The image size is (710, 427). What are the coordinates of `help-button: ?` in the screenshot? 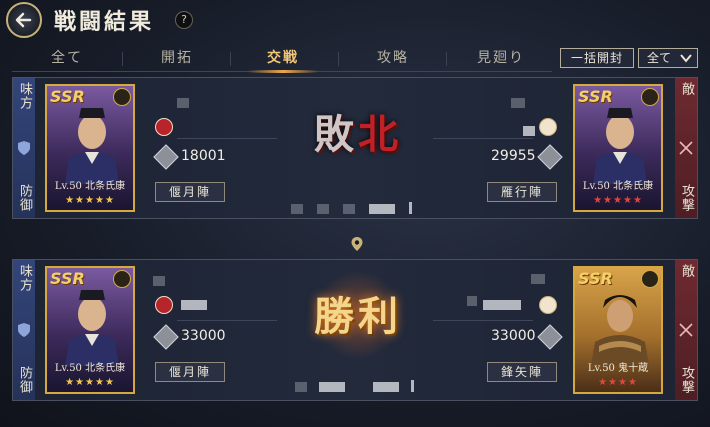 It's located at (184, 20).